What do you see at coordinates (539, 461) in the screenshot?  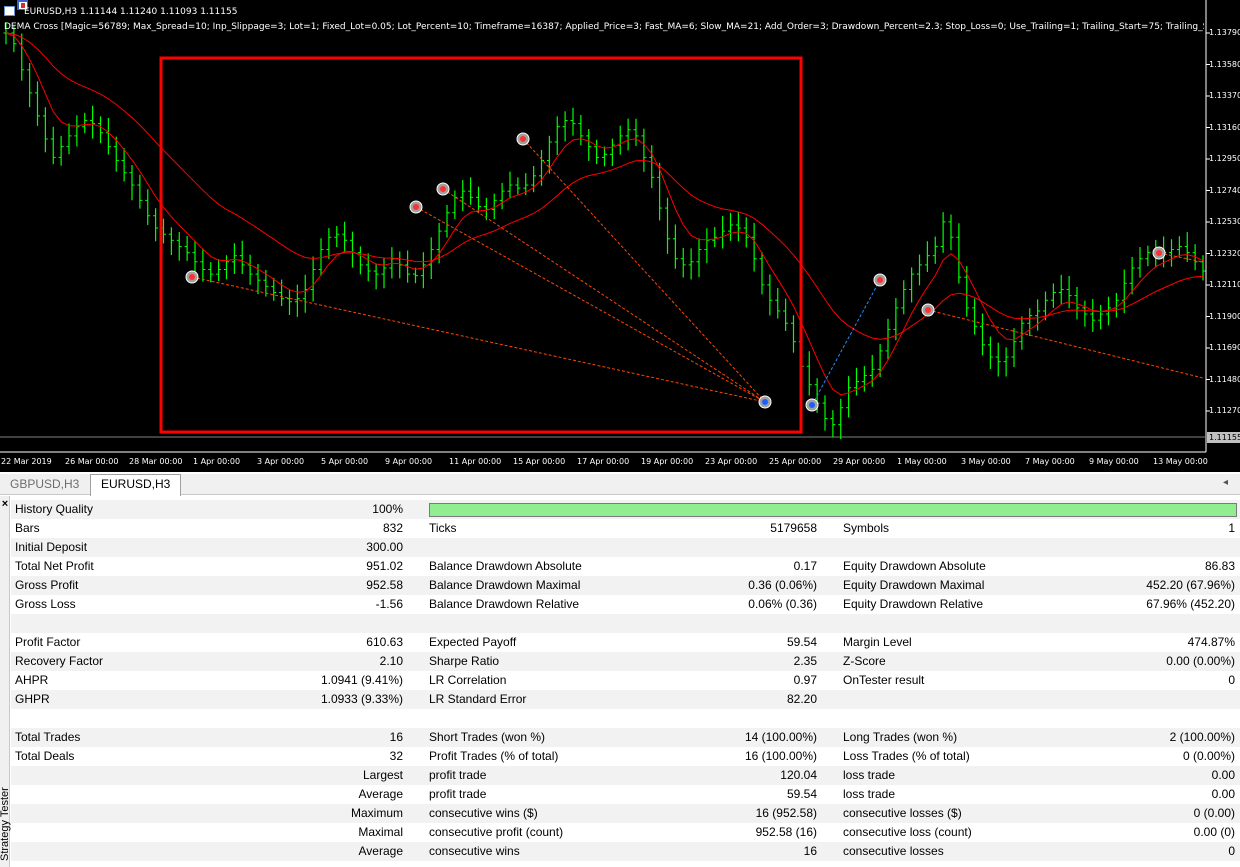 I see `time-axis-label: 15 Apr 00:00` at bounding box center [539, 461].